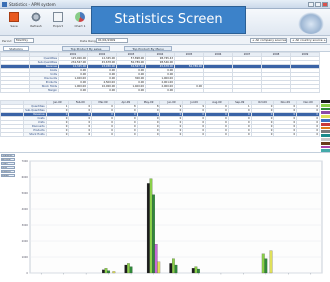 This screenshot has width=330, height=282. I want to click on tab-top-product-menu: Top Product By Menu, so click(148, 48).